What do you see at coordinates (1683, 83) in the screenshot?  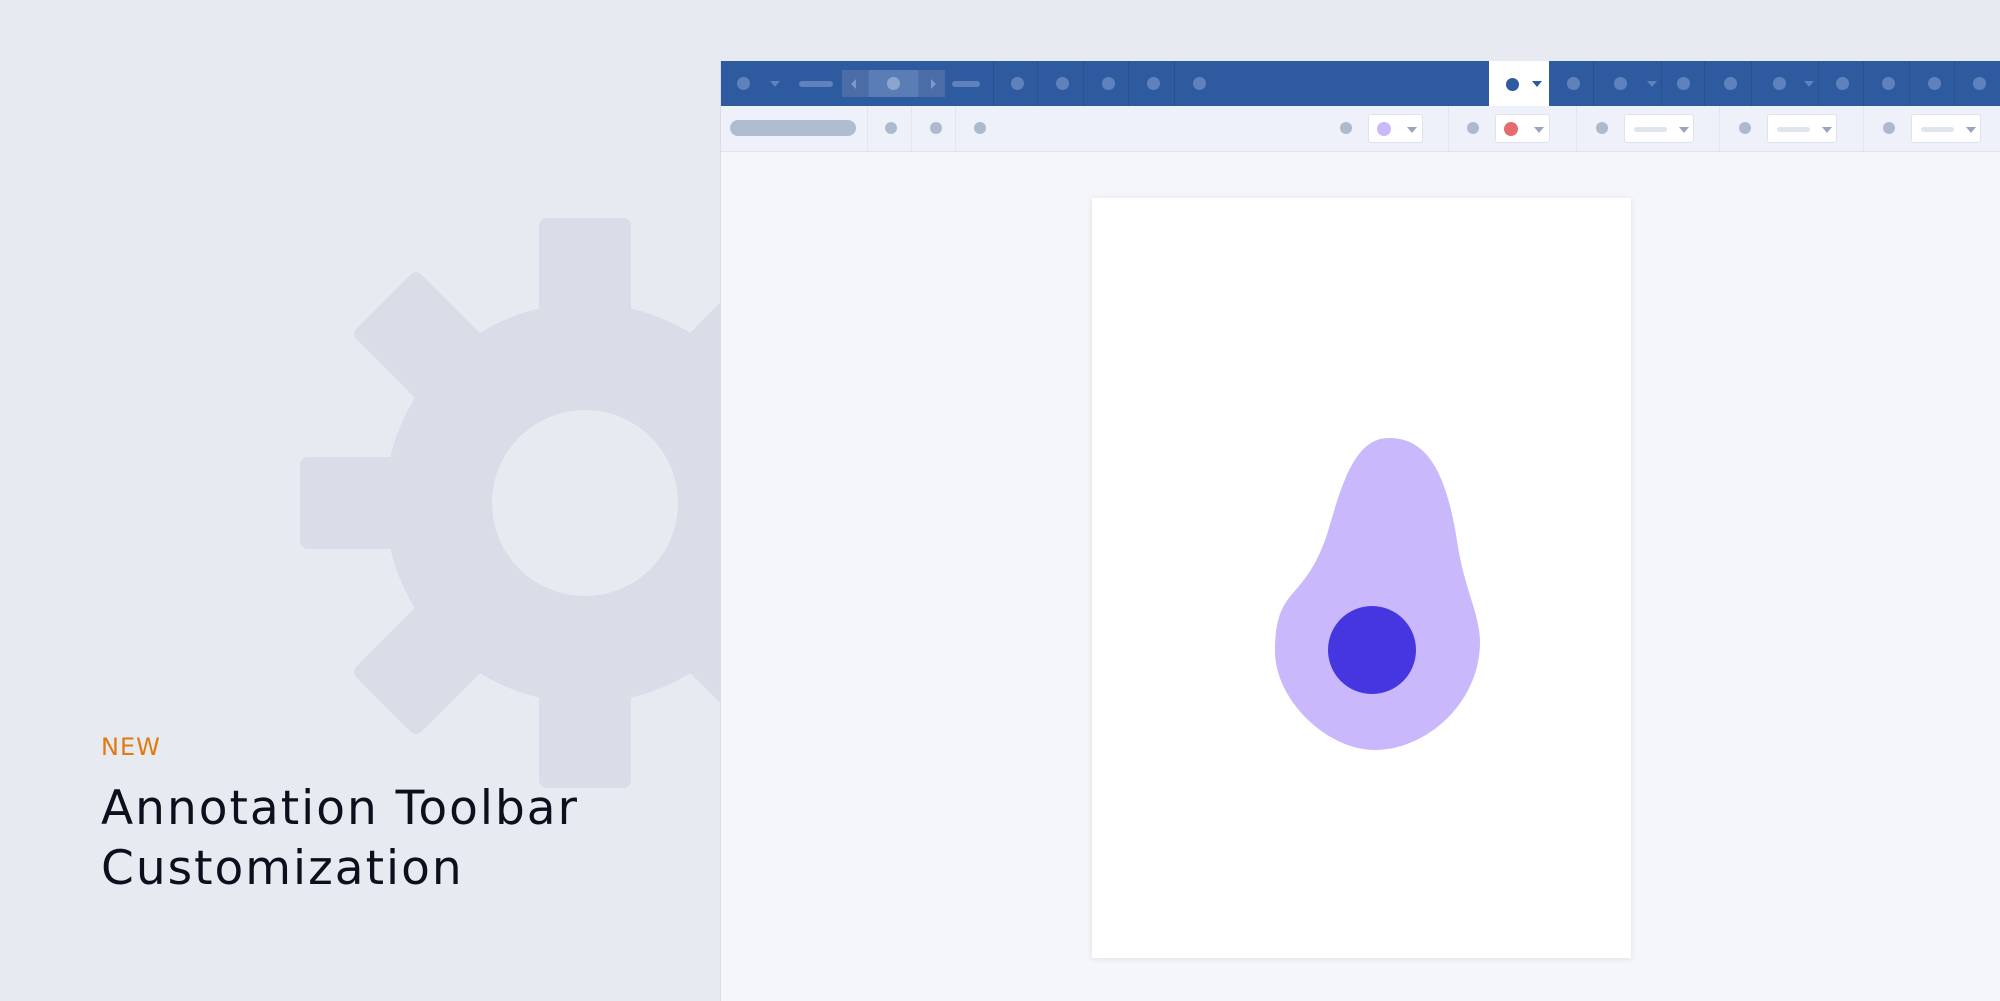 I see `text-tool-icon` at bounding box center [1683, 83].